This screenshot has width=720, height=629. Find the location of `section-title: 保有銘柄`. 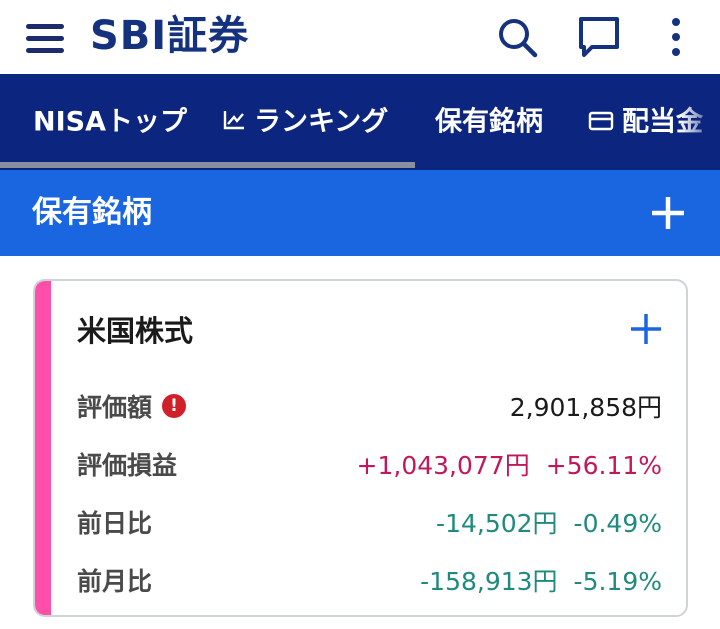

section-title: 保有銘柄 is located at coordinates (92, 212).